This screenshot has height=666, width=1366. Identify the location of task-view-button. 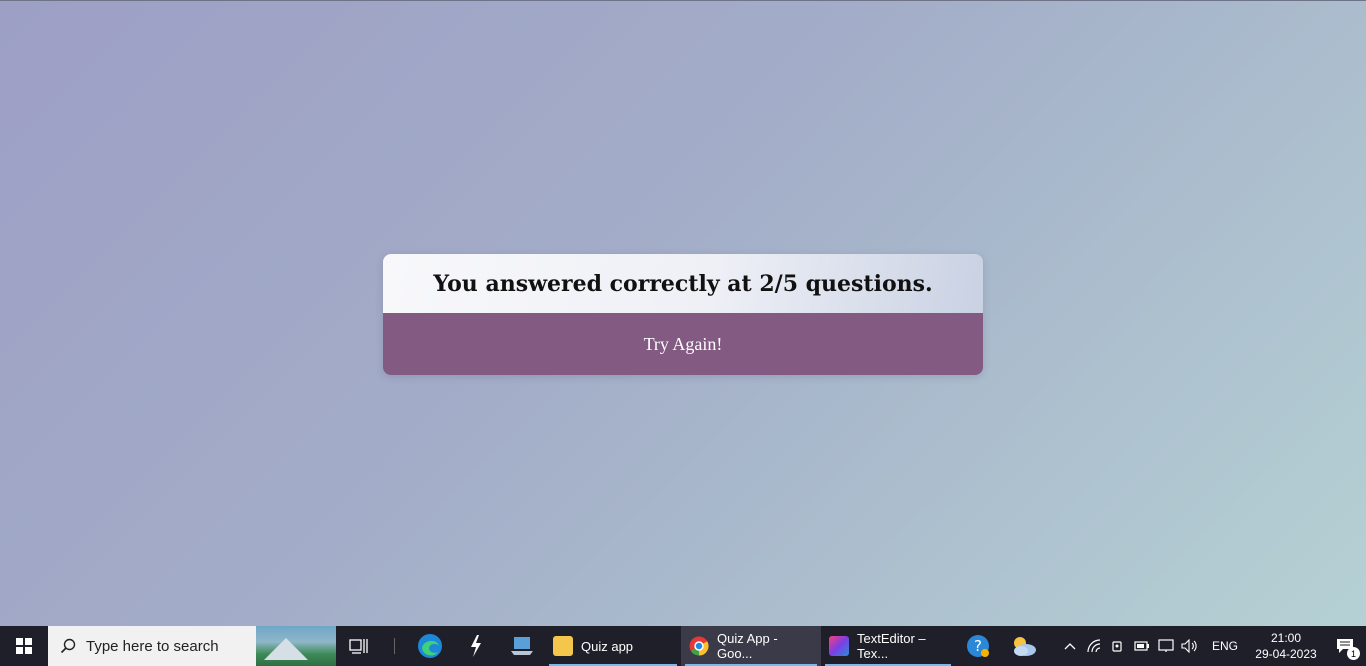
(359, 646).